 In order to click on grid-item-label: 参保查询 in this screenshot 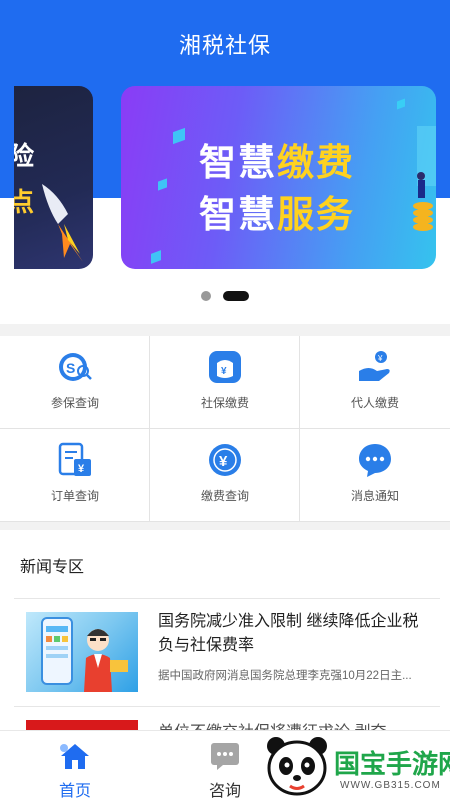, I will do `click(74, 403)`.